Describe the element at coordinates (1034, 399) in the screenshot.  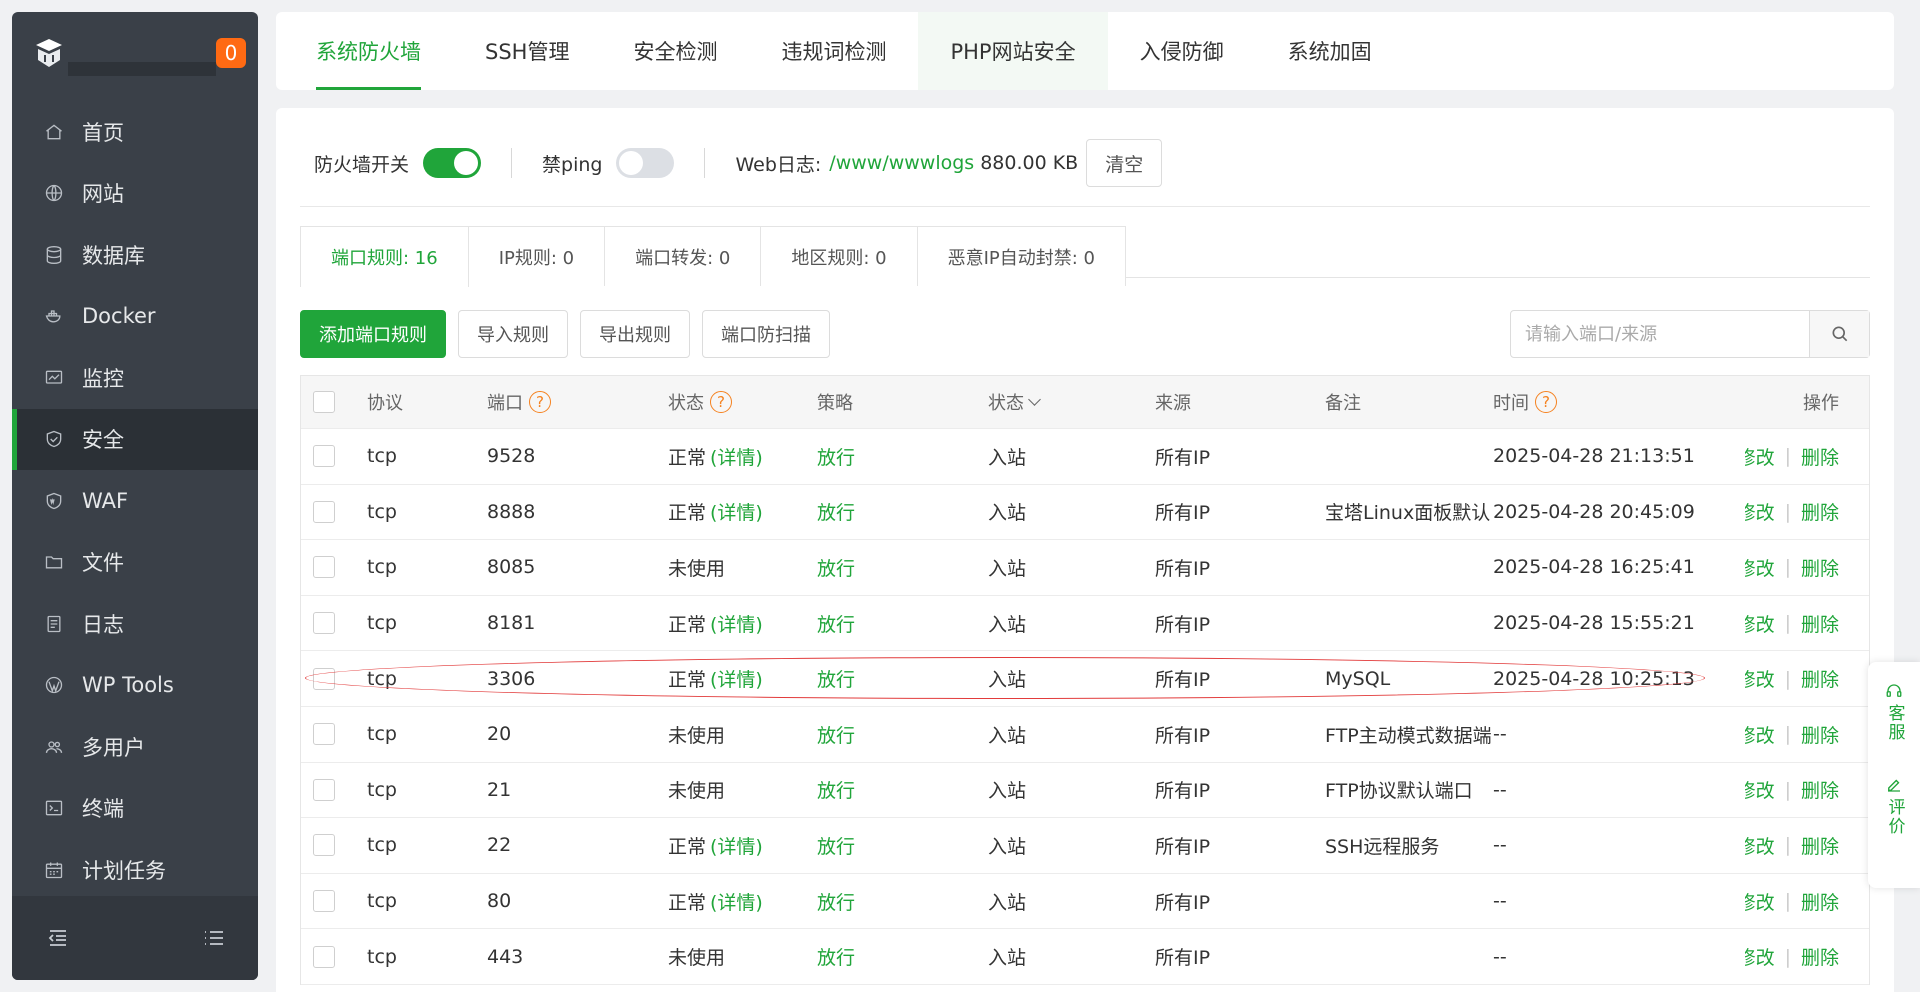
I see `chevron-down-icon` at that location.